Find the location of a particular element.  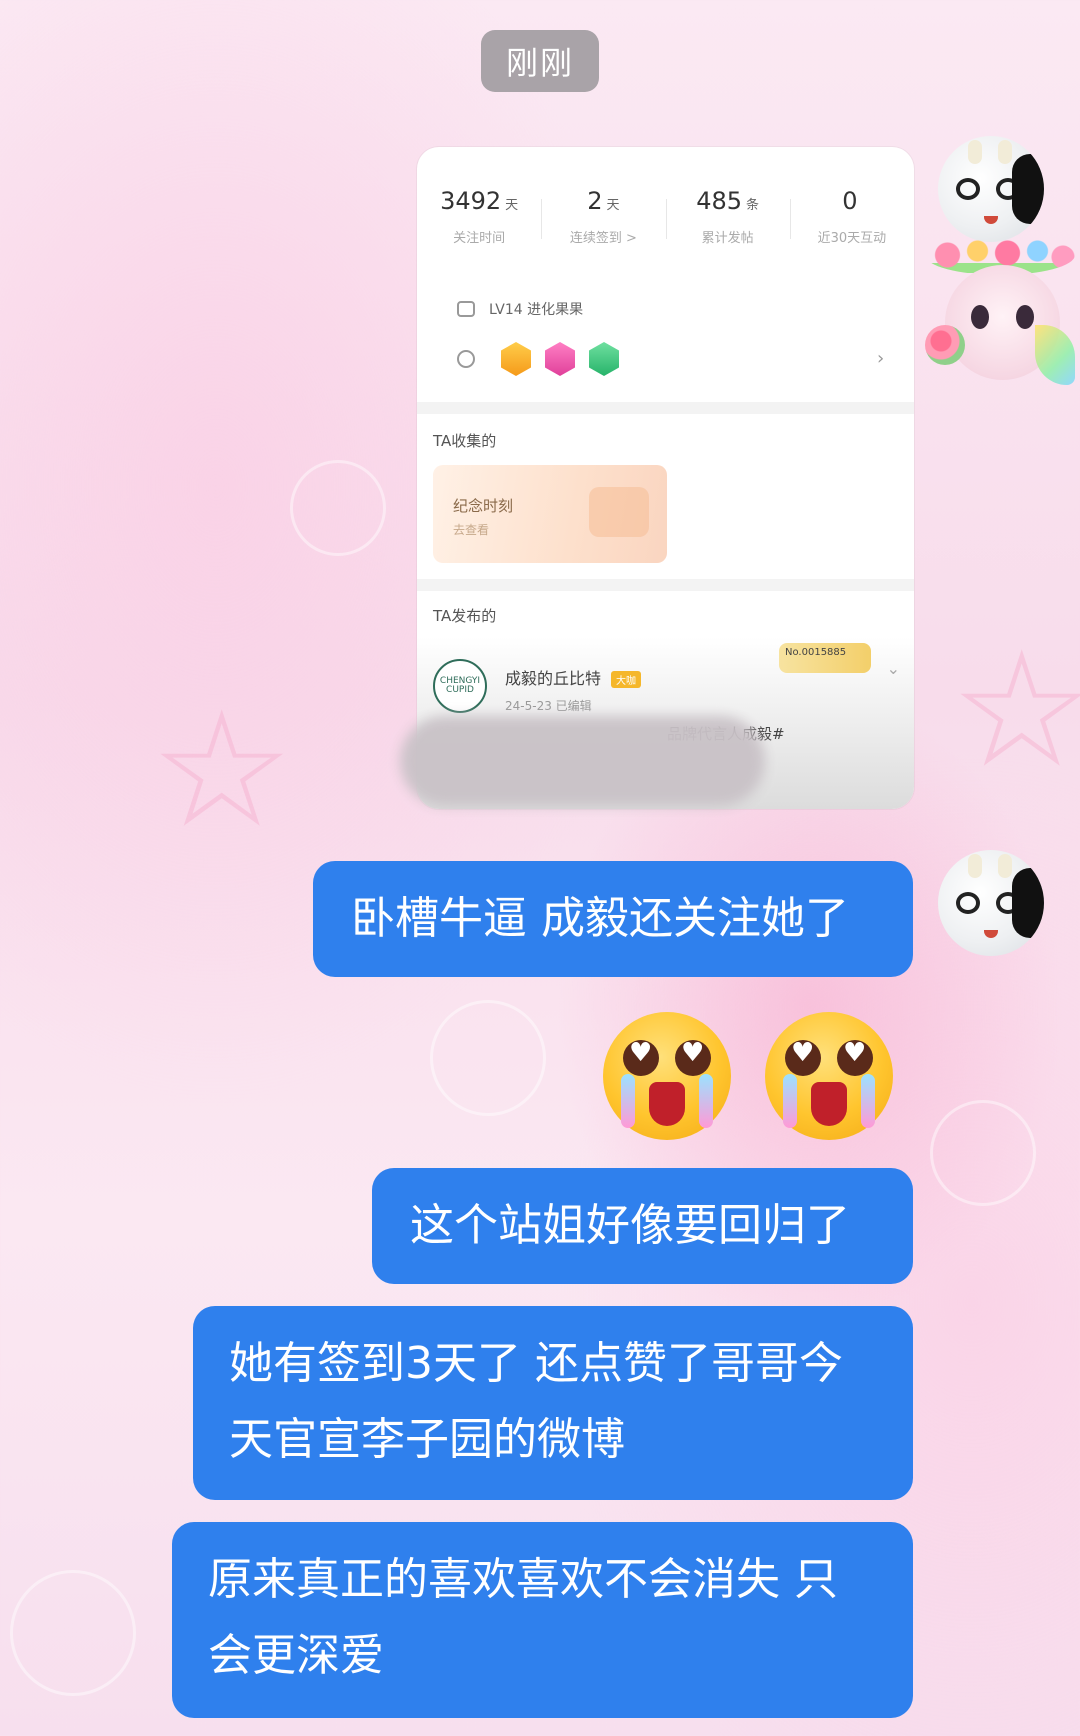

post-author-avatar: CHENGYI CUPID is located at coordinates (460, 686).